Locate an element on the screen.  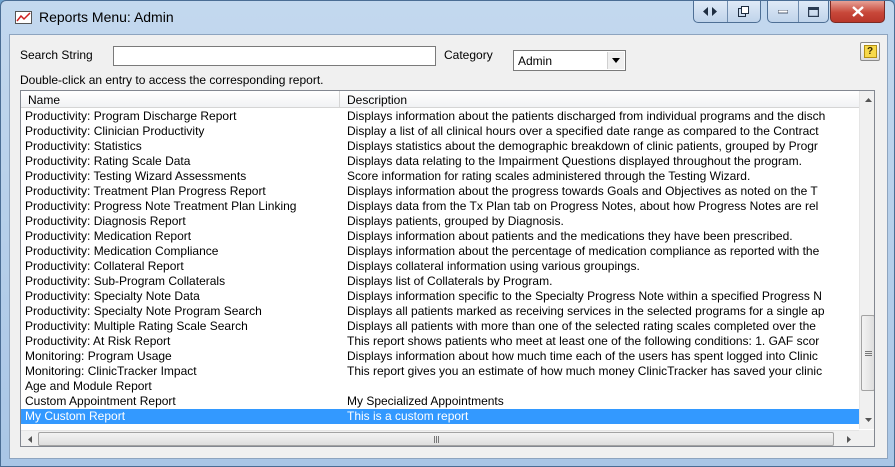
report-name: Productivity: Statistics is located at coordinates (83, 146).